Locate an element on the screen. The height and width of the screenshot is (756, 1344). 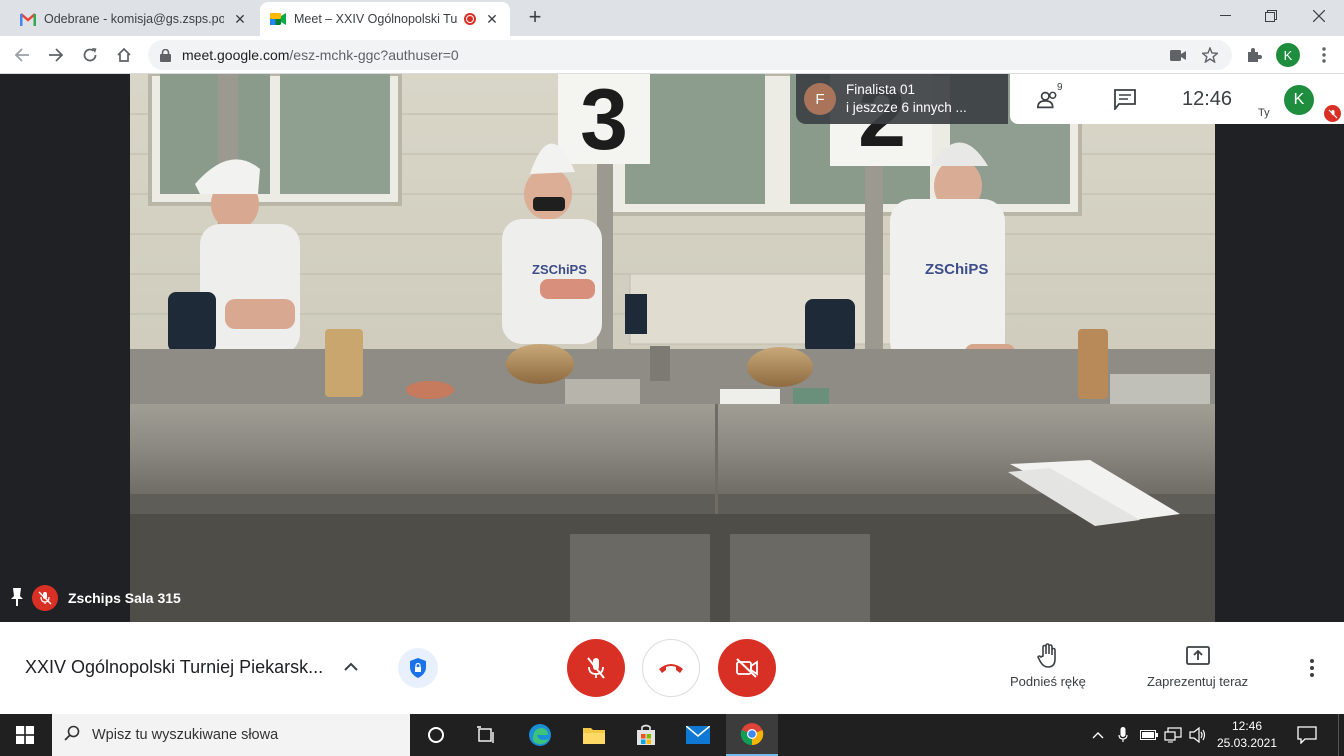
show-desktop-button is located at coordinates (1341, 735).